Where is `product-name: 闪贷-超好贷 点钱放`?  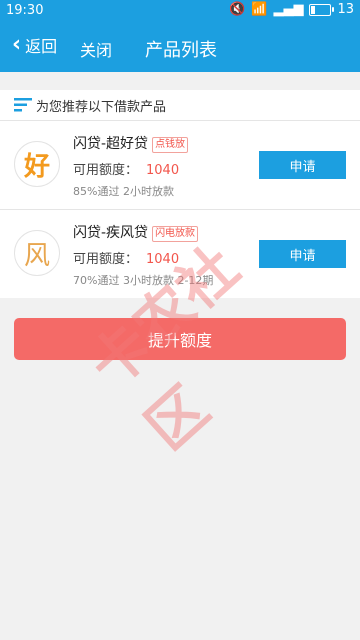
product-name: 闪贷-超好贷 点钱放 is located at coordinates (131, 143).